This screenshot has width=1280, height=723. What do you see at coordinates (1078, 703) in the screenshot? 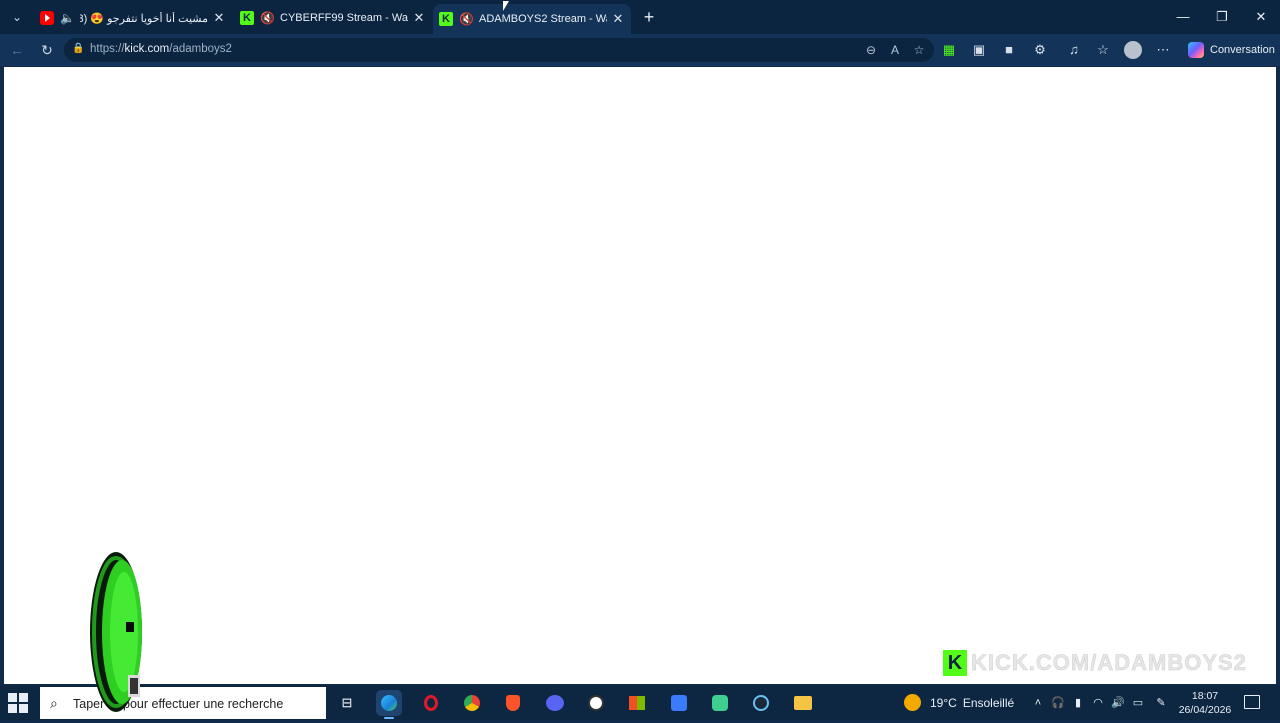
I see `microphone-icon: ▮` at bounding box center [1078, 703].